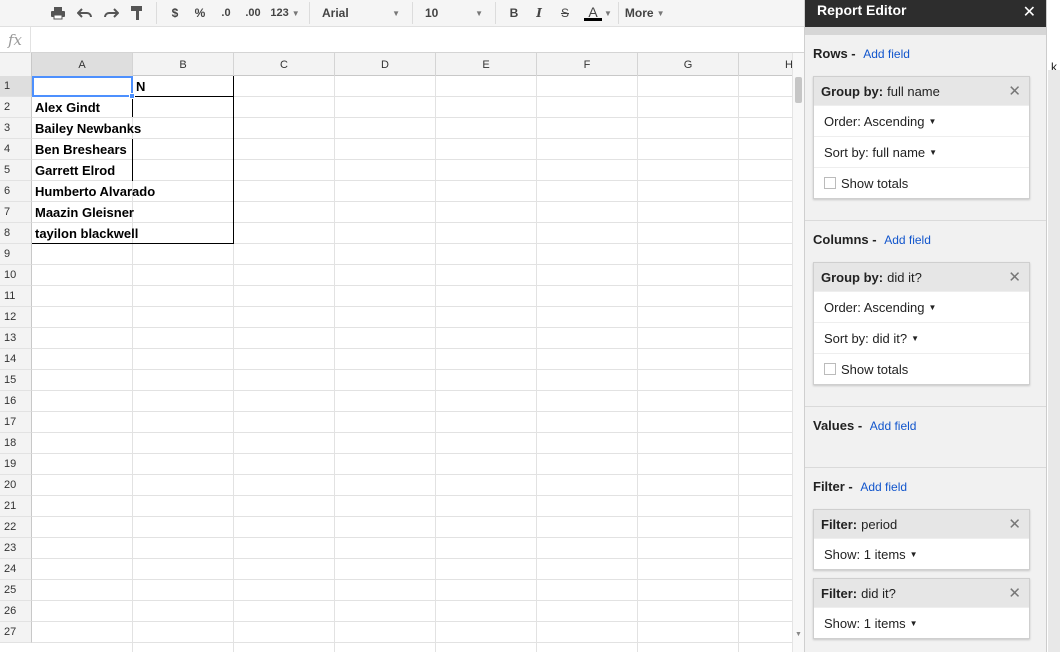 The height and width of the screenshot is (652, 1060). Describe the element at coordinates (16, 64) in the screenshot. I see `select-all-corner` at that location.